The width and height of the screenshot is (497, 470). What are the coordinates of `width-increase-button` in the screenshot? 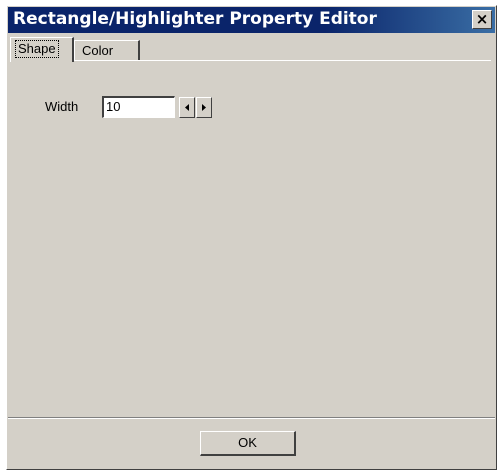 It's located at (204, 107).